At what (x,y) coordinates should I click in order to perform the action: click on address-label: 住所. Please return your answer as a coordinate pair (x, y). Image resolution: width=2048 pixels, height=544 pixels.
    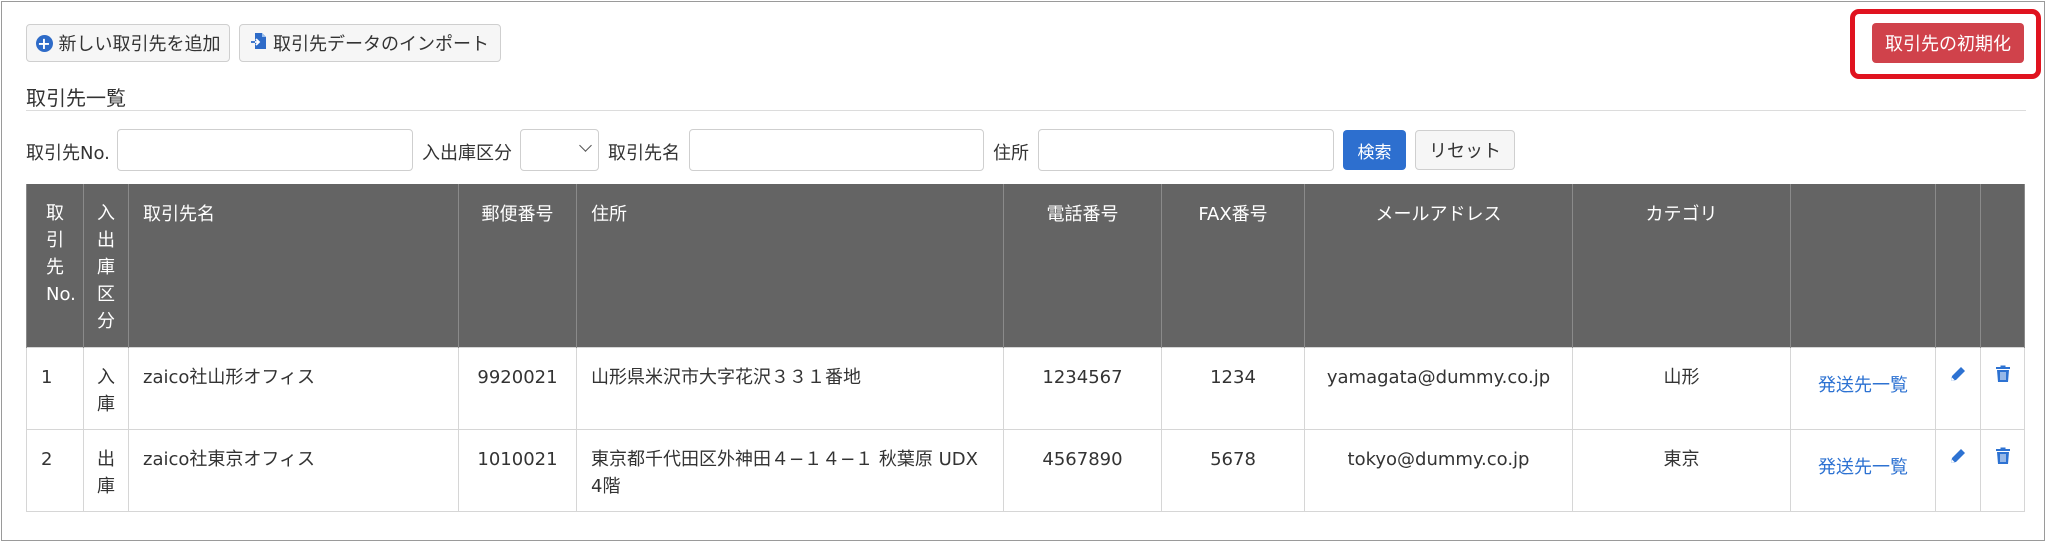
    Looking at the image, I should click on (1011, 153).